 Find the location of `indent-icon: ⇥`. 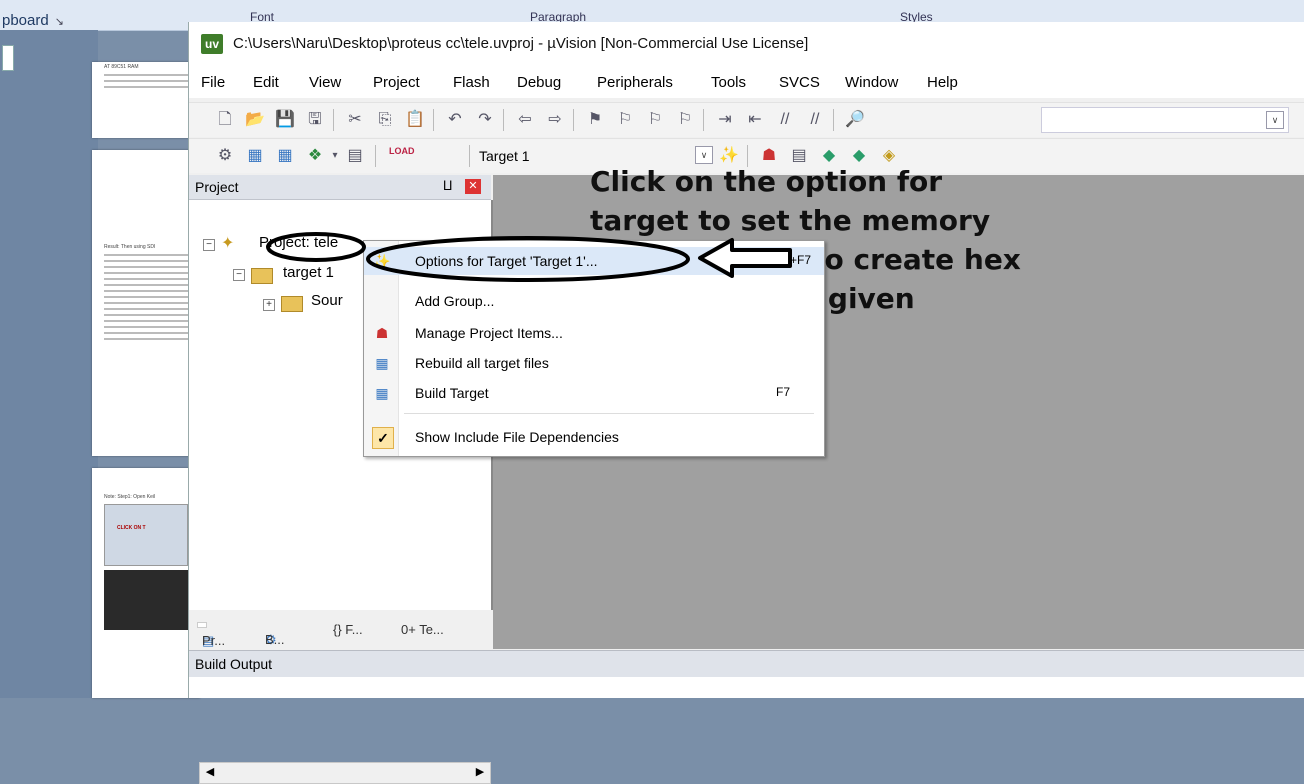

indent-icon: ⇥ is located at coordinates (725, 120).